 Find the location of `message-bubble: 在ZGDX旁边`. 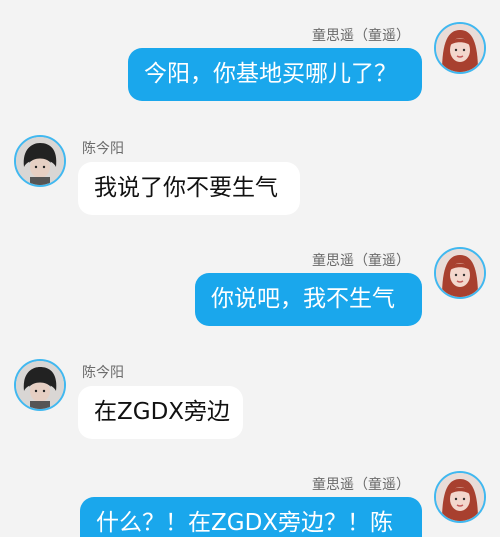

message-bubble: 在ZGDX旁边 is located at coordinates (160, 412).